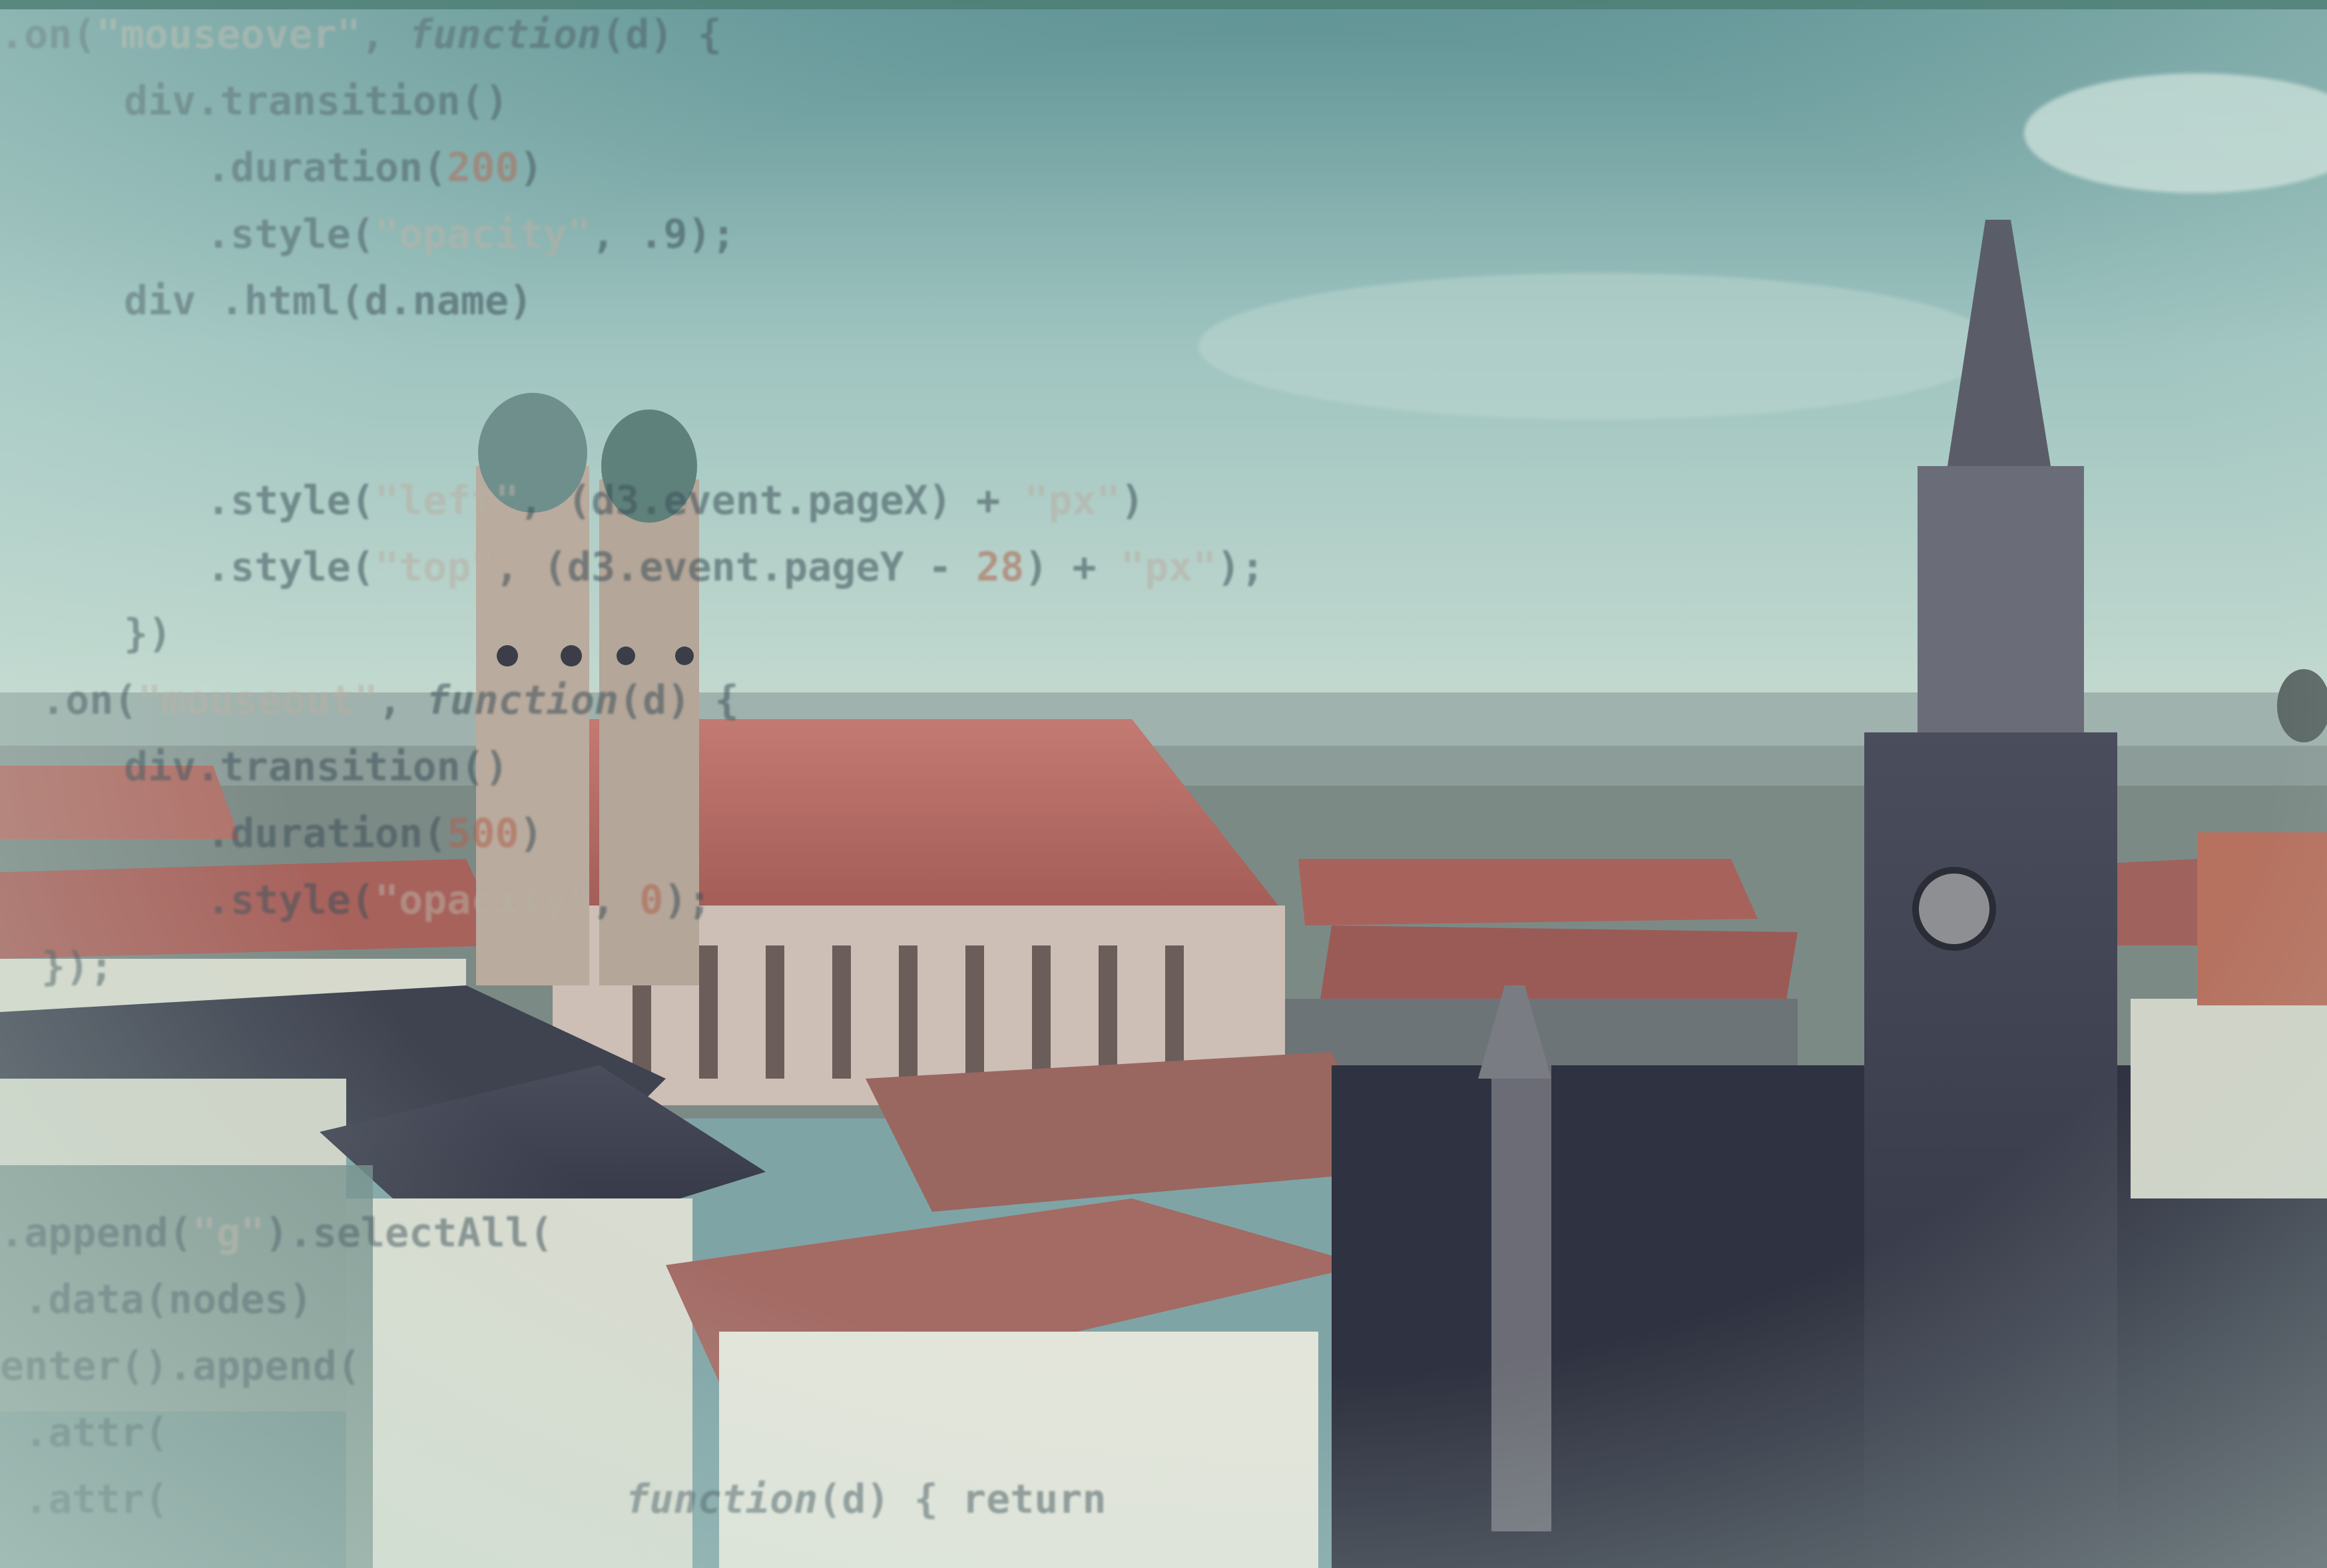 The image size is (2327, 1568). Describe the element at coordinates (1163, 4) in the screenshot. I see `top-edge-strip` at that location.